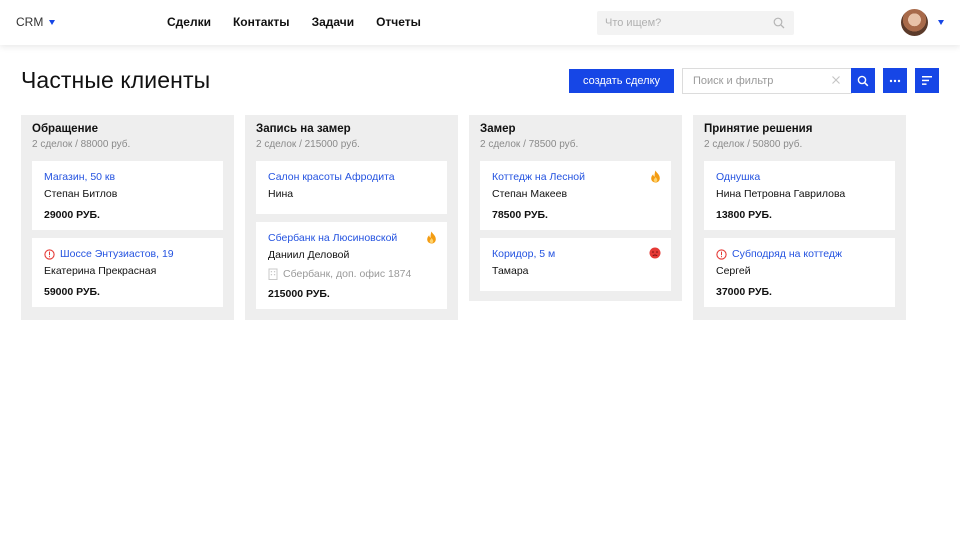 The height and width of the screenshot is (537, 960). What do you see at coordinates (530, 194) in the screenshot?
I see `deal-contact: Степан Макеев` at bounding box center [530, 194].